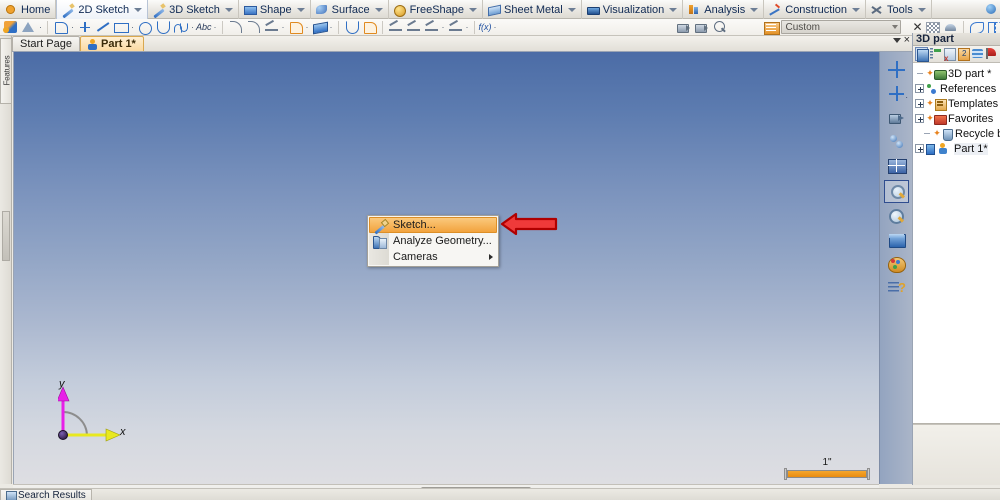 Image resolution: width=1000 pixels, height=500 pixels. Describe the element at coordinates (896, 69) in the screenshot. I see `pan-move-icon` at that location.